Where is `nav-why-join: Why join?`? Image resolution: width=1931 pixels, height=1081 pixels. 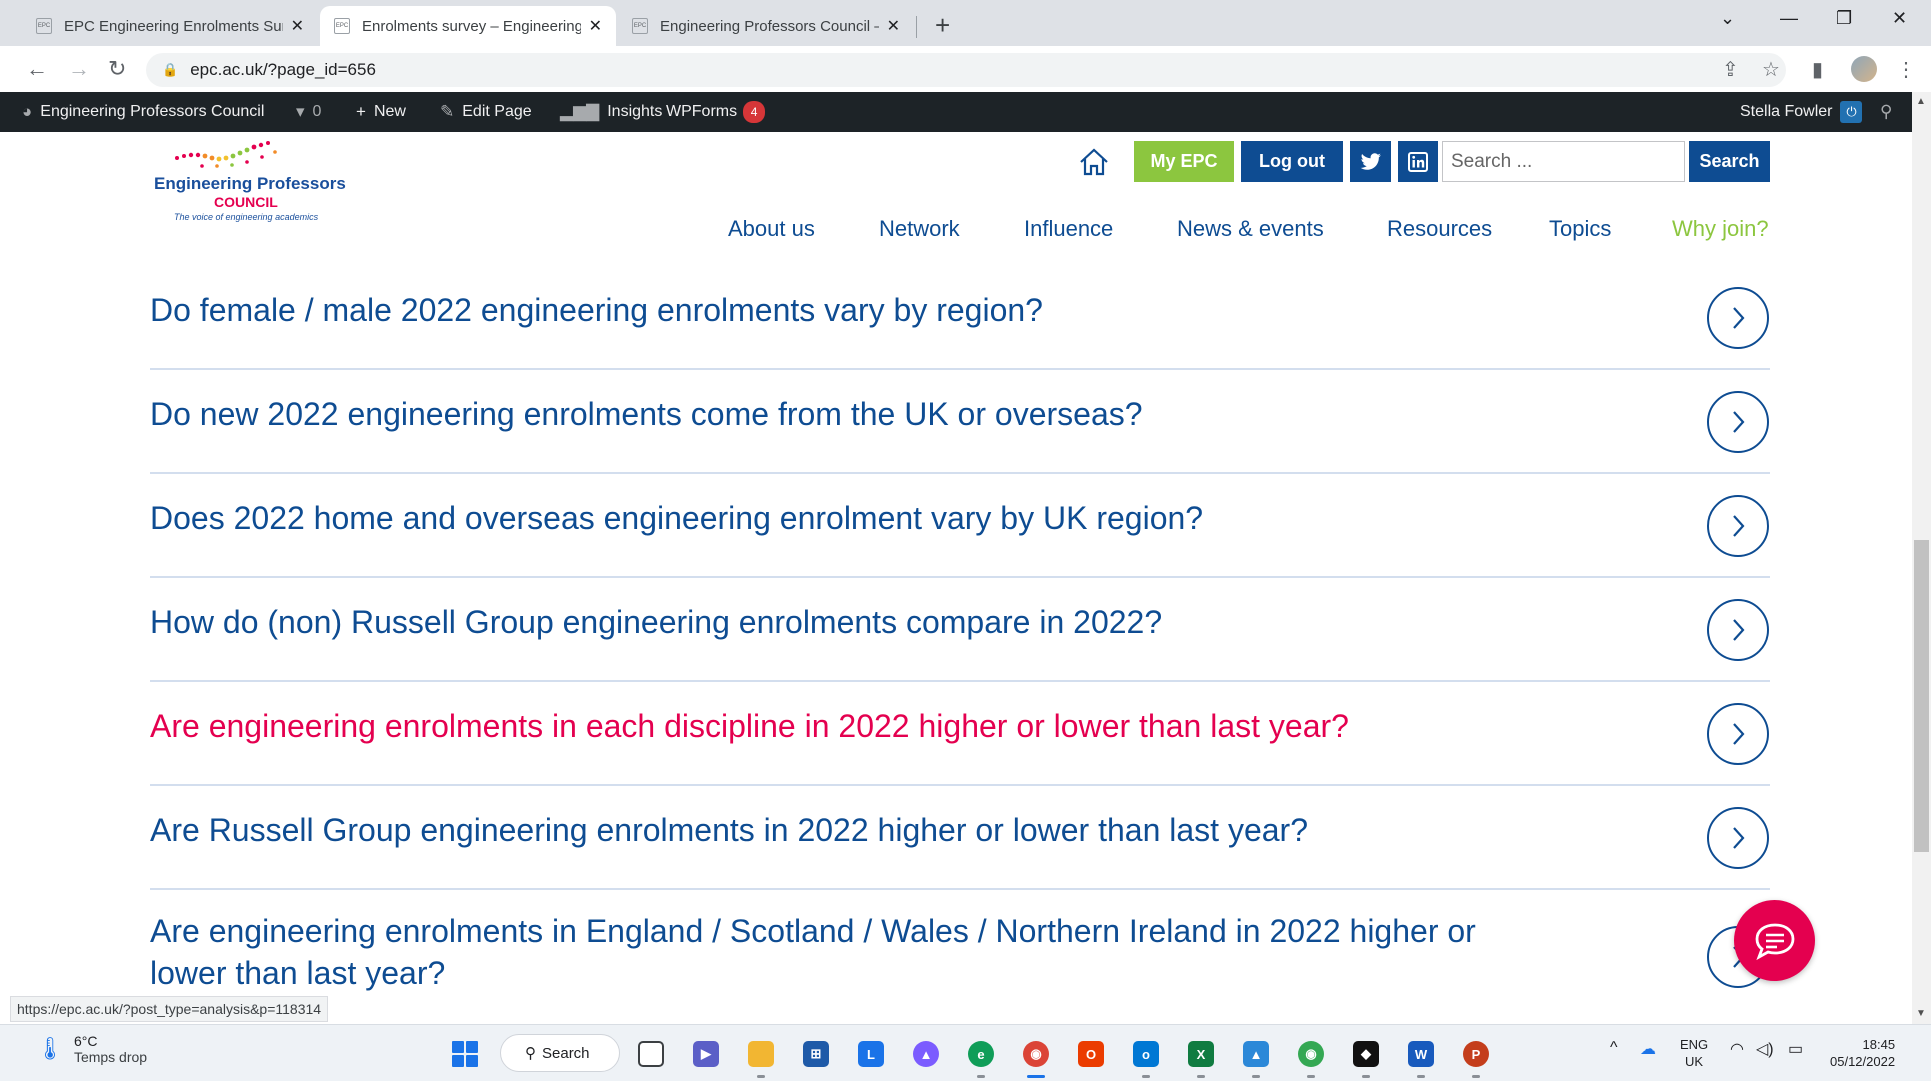
nav-why-join: Why join? is located at coordinates (1720, 231).